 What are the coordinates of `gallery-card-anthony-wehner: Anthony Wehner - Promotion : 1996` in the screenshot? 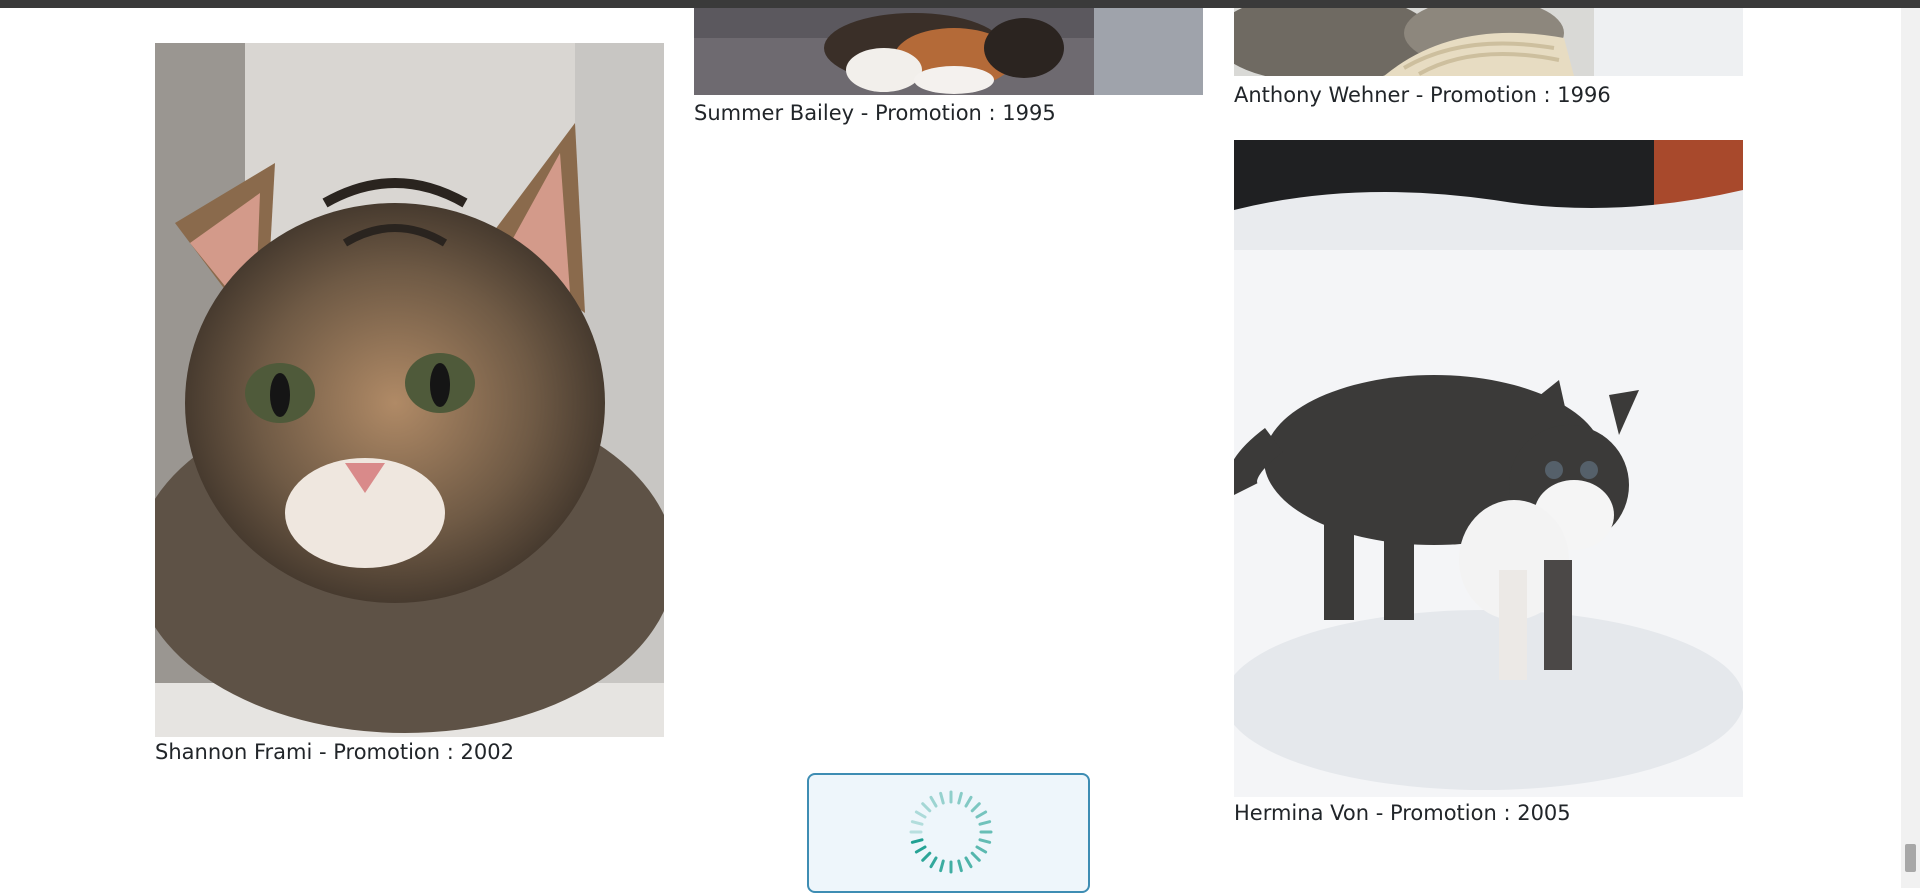 It's located at (1488, 63).